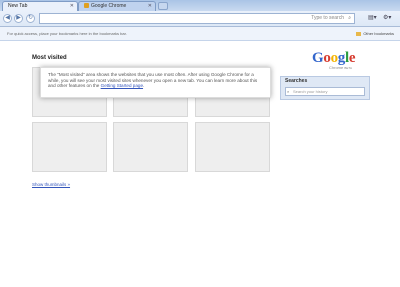 The image size is (400, 287). What do you see at coordinates (200, 5) in the screenshot?
I see `tab-strip: New Tab ✕ Google Chrome ✕` at bounding box center [200, 5].